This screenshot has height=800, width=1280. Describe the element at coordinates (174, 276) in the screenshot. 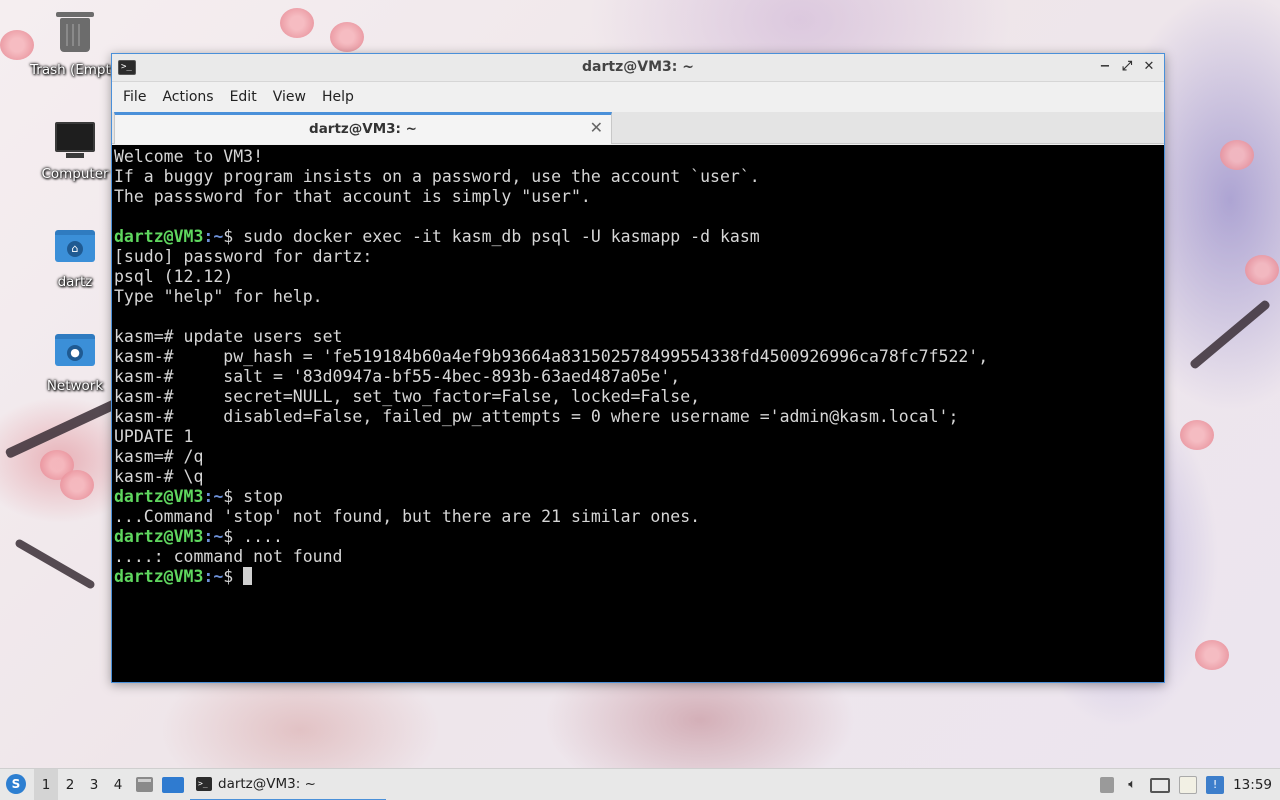

I see `terminal-output-line: psql (12.12)` at that location.